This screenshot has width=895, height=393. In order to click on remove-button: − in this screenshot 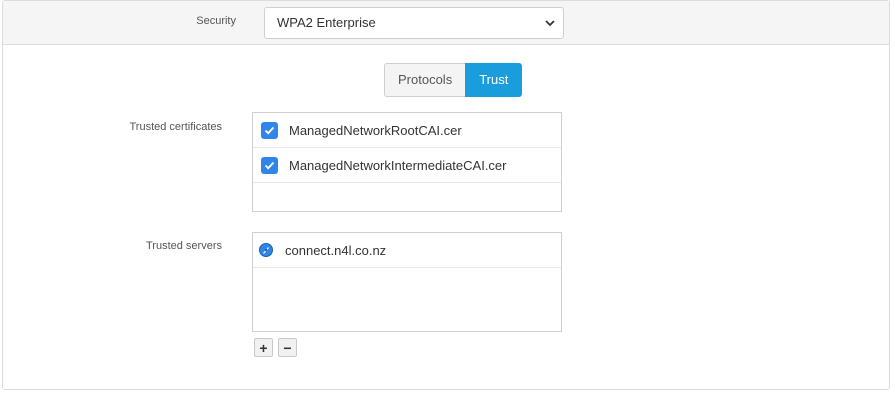, I will do `click(287, 347)`.